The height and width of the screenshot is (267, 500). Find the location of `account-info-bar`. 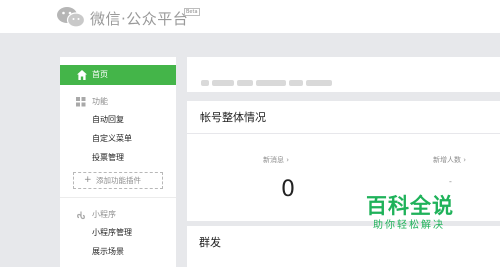

account-info-bar is located at coordinates (343, 74).